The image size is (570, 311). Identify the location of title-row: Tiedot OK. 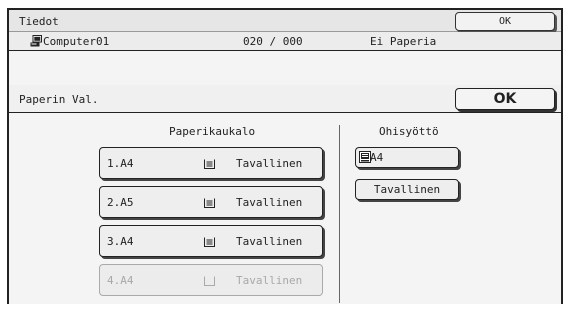
(285, 21).